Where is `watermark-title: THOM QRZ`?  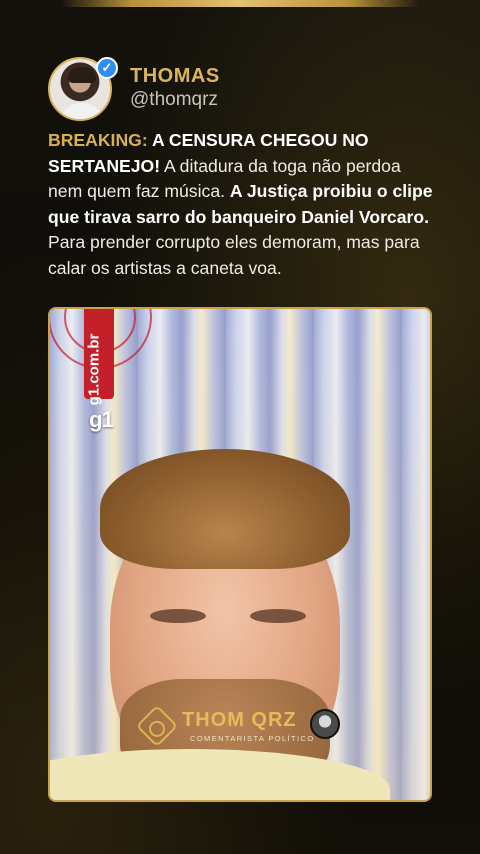
watermark-title: THOM QRZ is located at coordinates (239, 720).